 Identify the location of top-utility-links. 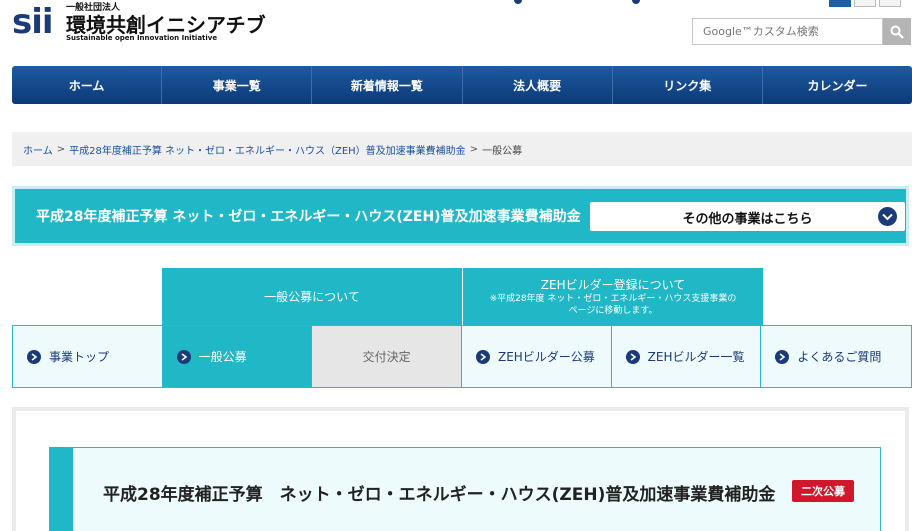
(584, 2).